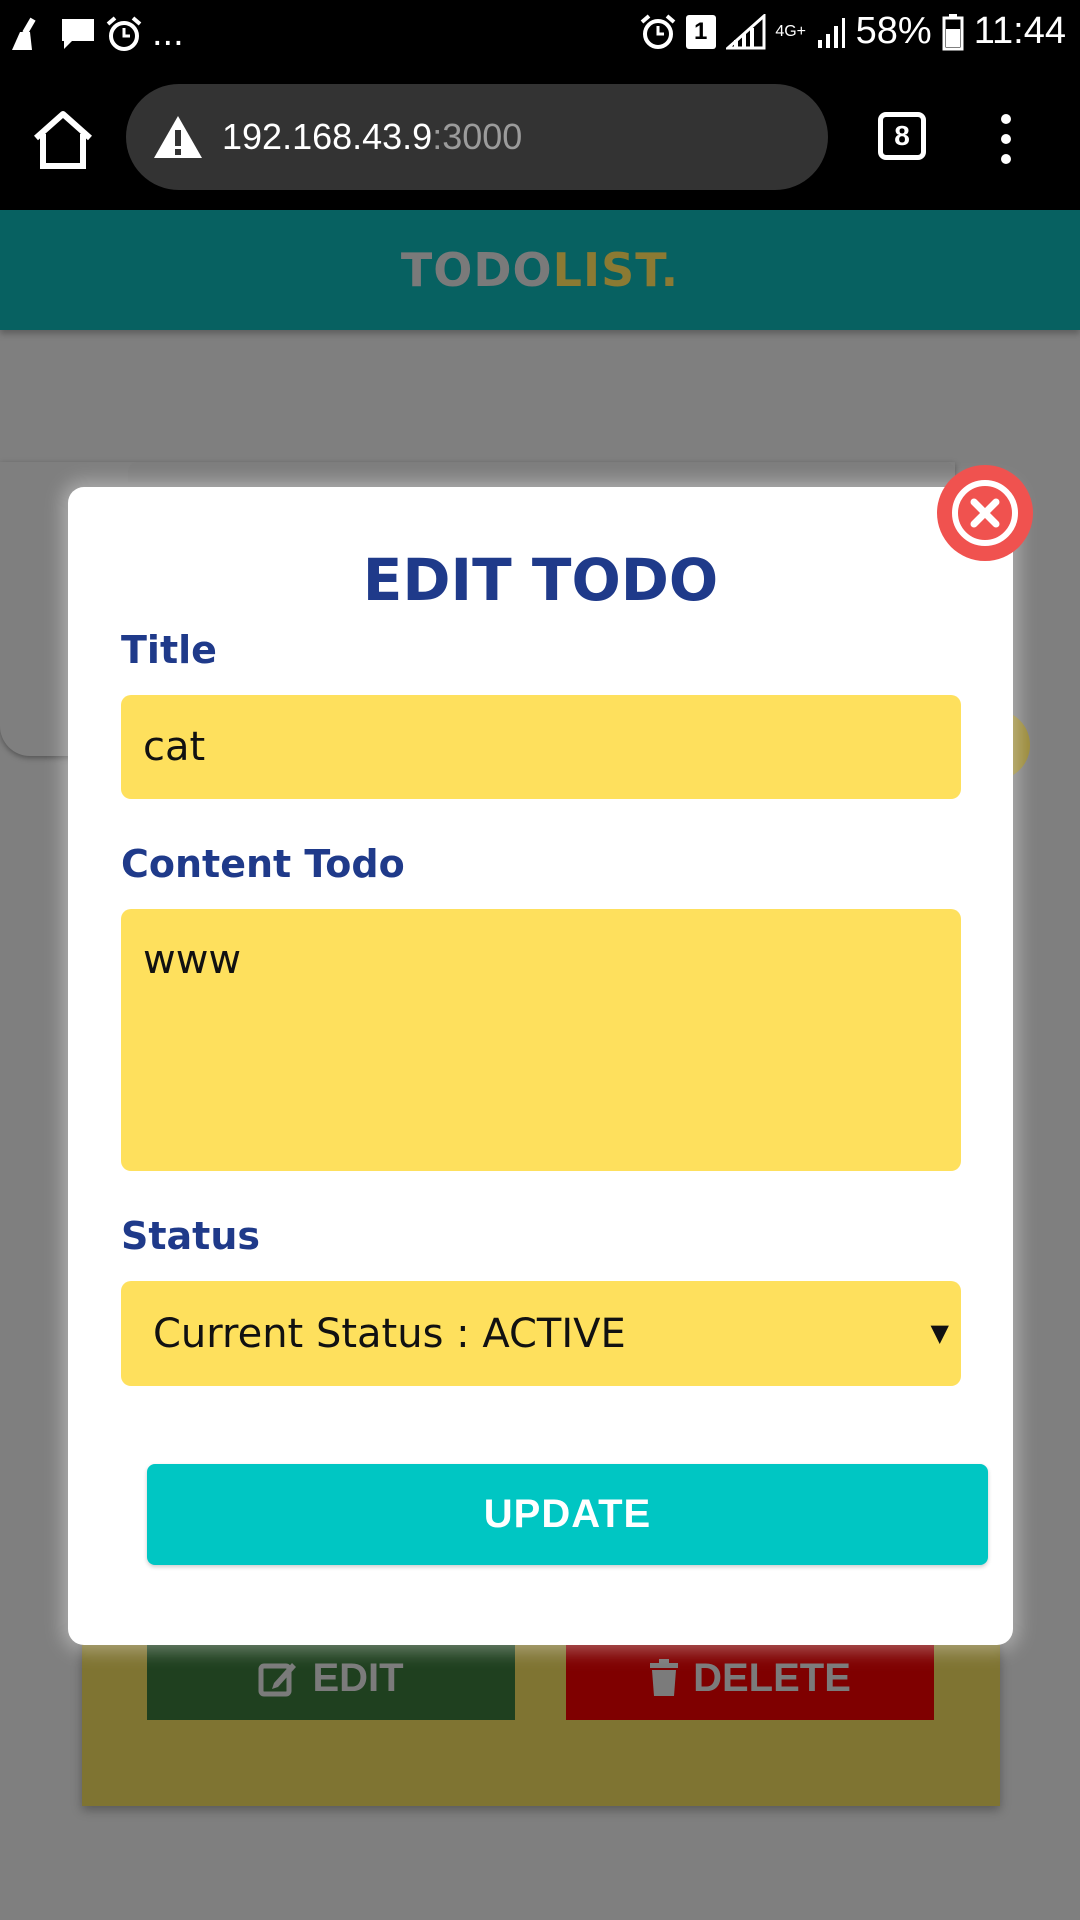 The width and height of the screenshot is (1080, 1920). What do you see at coordinates (540, 34) in the screenshot?
I see `status-bar: ... 1 4G+ 58% 11:44` at bounding box center [540, 34].